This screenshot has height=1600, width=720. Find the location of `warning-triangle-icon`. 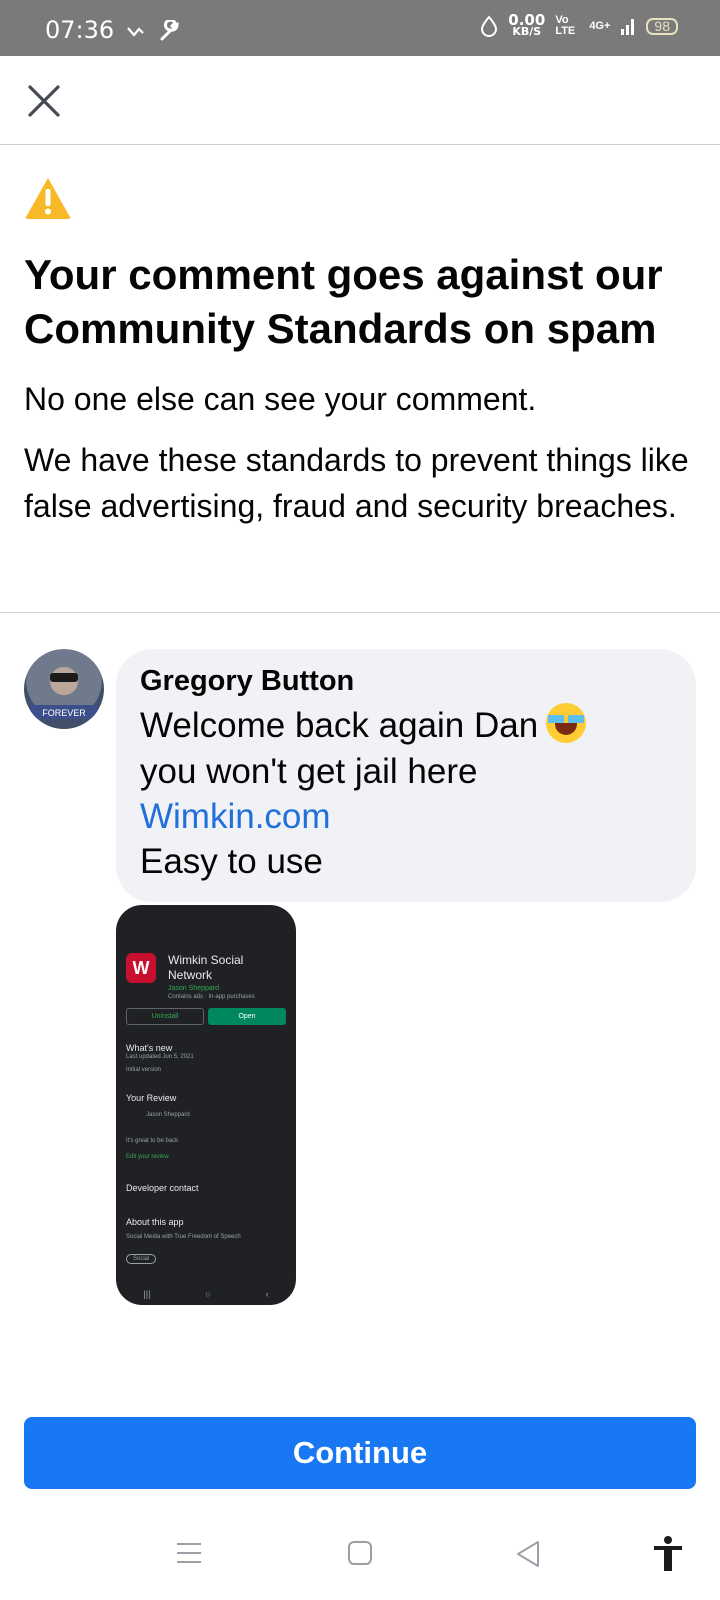

warning-triangle-icon is located at coordinates (48, 198).